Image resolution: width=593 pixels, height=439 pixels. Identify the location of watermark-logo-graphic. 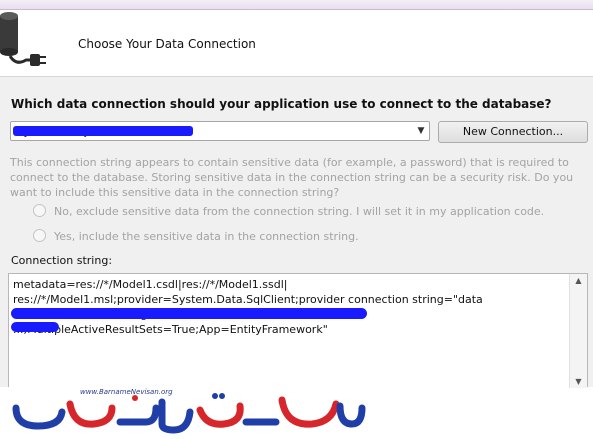
(189, 413).